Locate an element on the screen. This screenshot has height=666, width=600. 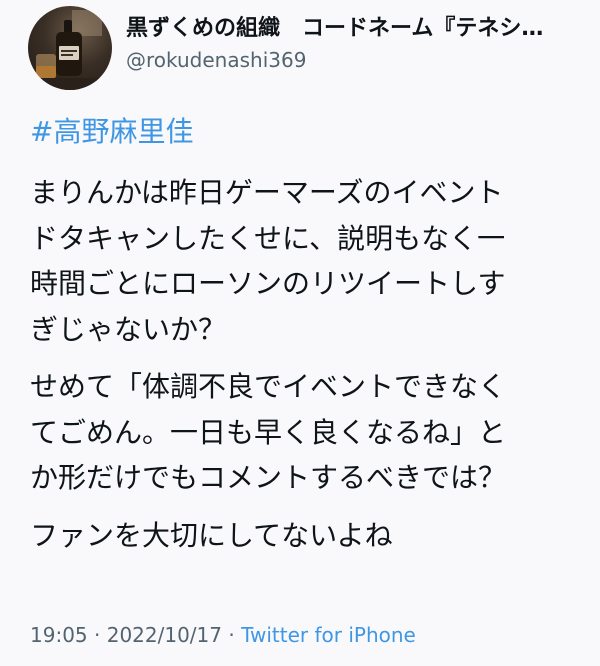
author-handle: @rokudenashi369 is located at coordinates (354, 60).